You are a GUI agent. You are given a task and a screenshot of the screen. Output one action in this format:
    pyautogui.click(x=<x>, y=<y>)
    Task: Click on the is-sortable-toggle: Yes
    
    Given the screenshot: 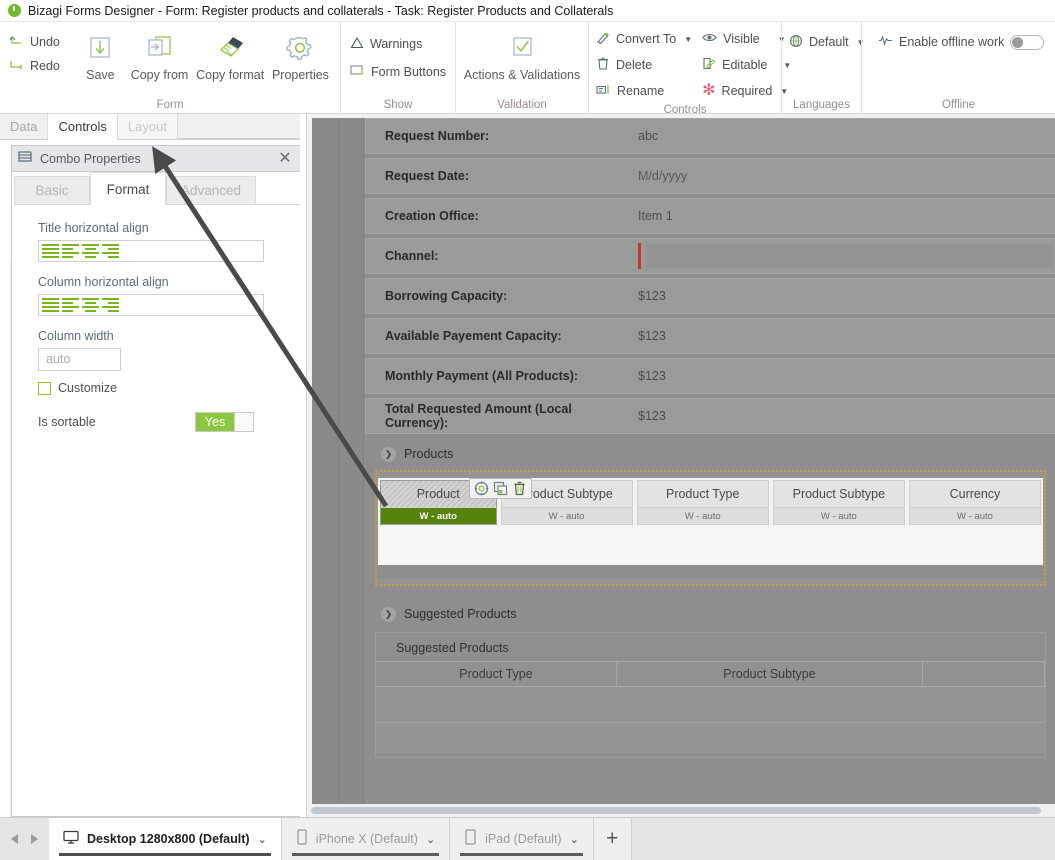 What is the action you would take?
    pyautogui.click(x=224, y=422)
    